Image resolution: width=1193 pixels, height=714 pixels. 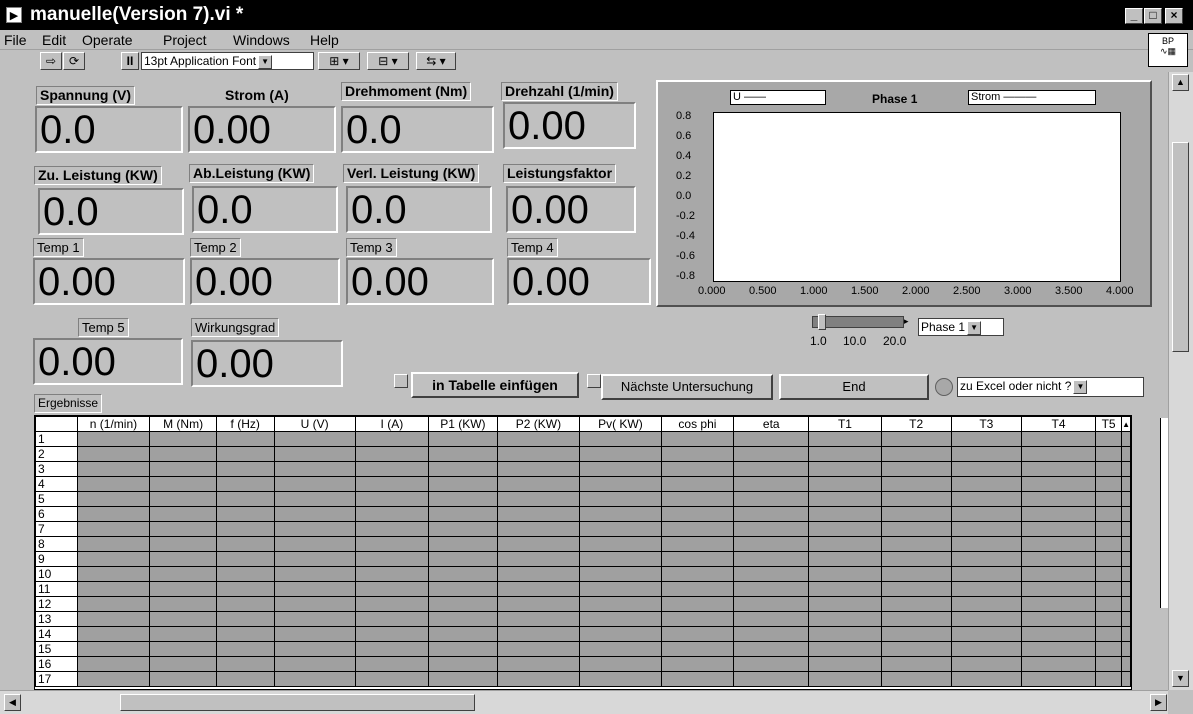 What do you see at coordinates (1153, 16) in the screenshot?
I see `maximize-button: □` at bounding box center [1153, 16].